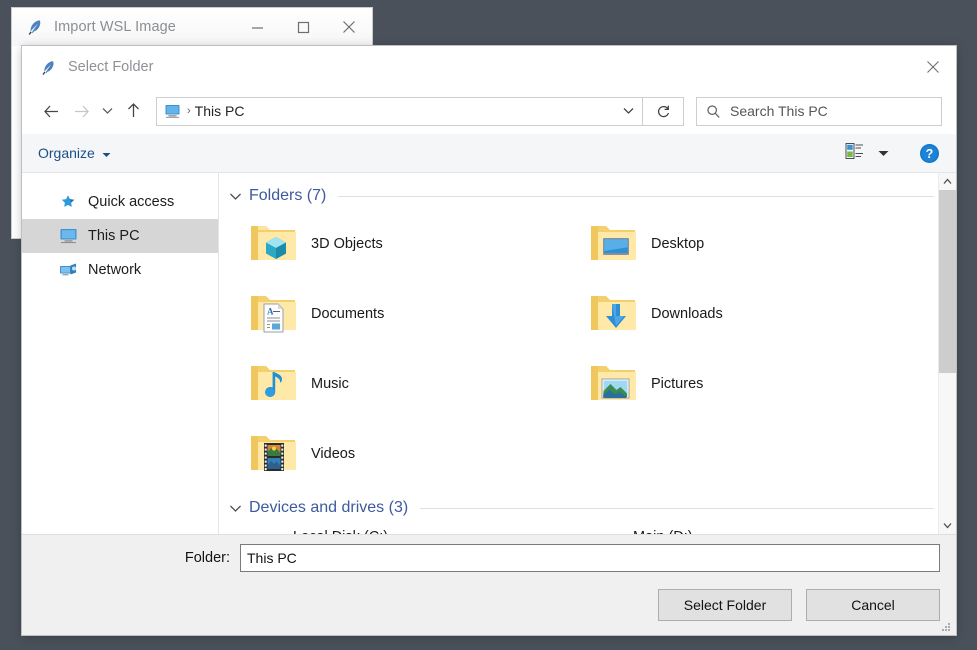  I want to click on sidebar-item-label: This PC, so click(114, 236).